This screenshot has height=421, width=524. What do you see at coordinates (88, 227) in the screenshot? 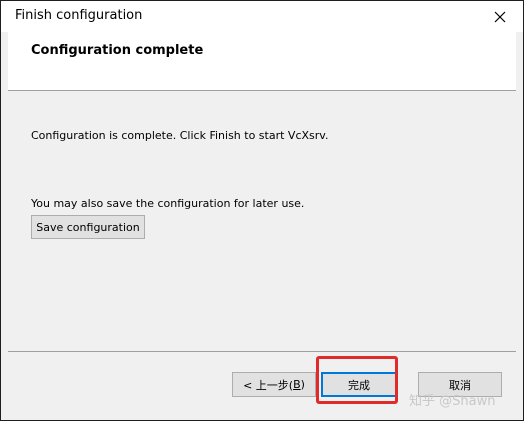
I see `save-configuration-button: Save configuration` at bounding box center [88, 227].